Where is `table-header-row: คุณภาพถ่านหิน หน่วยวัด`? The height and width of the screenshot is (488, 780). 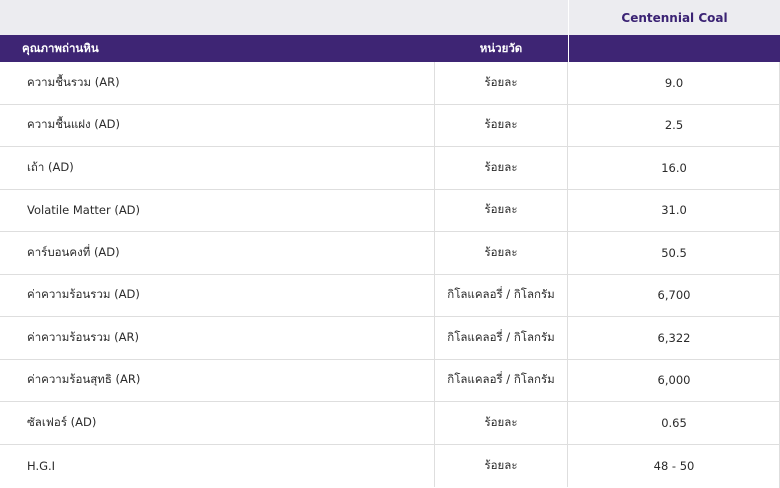
table-header-row: คุณภาพถ่านหิน หน่วยวัด is located at coordinates (390, 48).